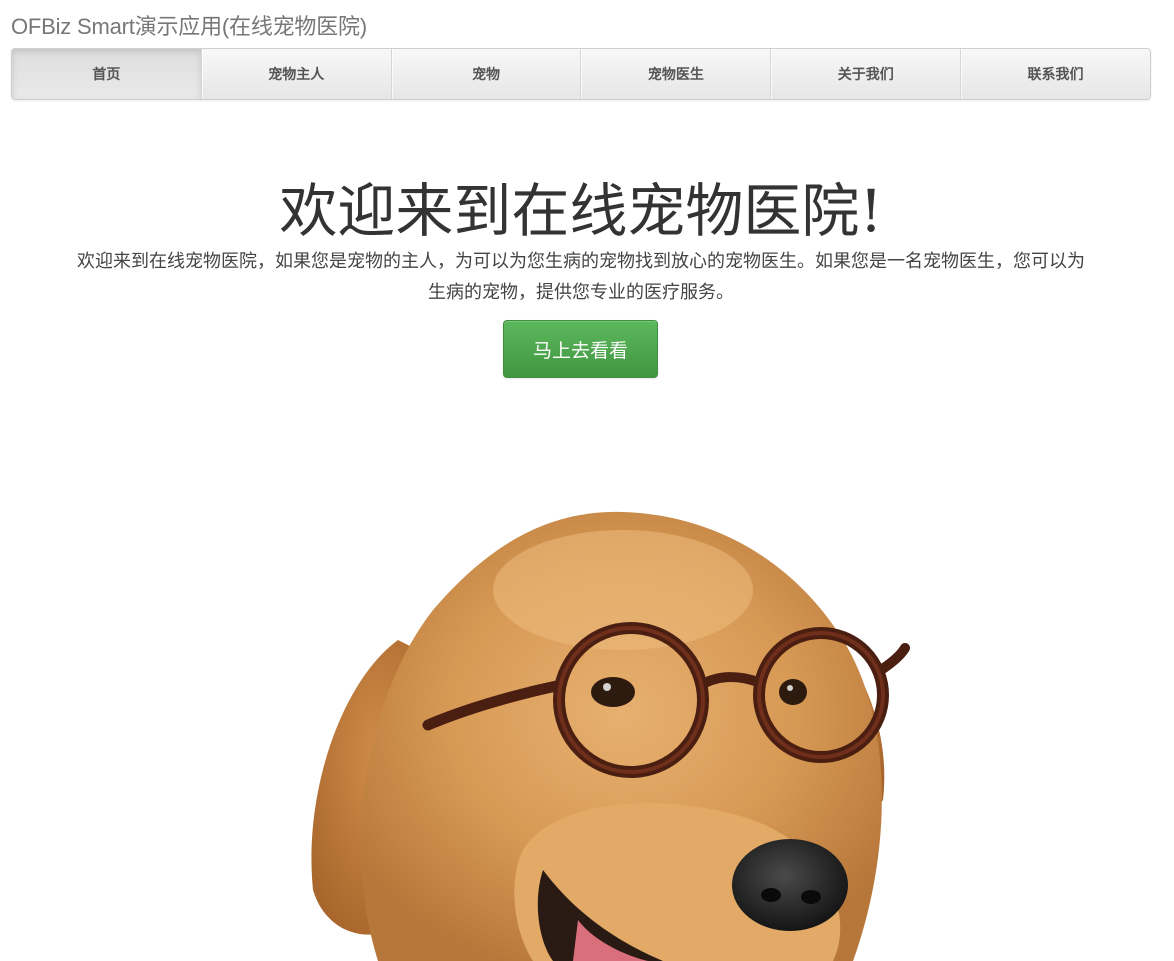 This screenshot has width=1174, height=961. What do you see at coordinates (1055, 74) in the screenshot?
I see `nav-item-contact-us: 联系我们` at bounding box center [1055, 74].